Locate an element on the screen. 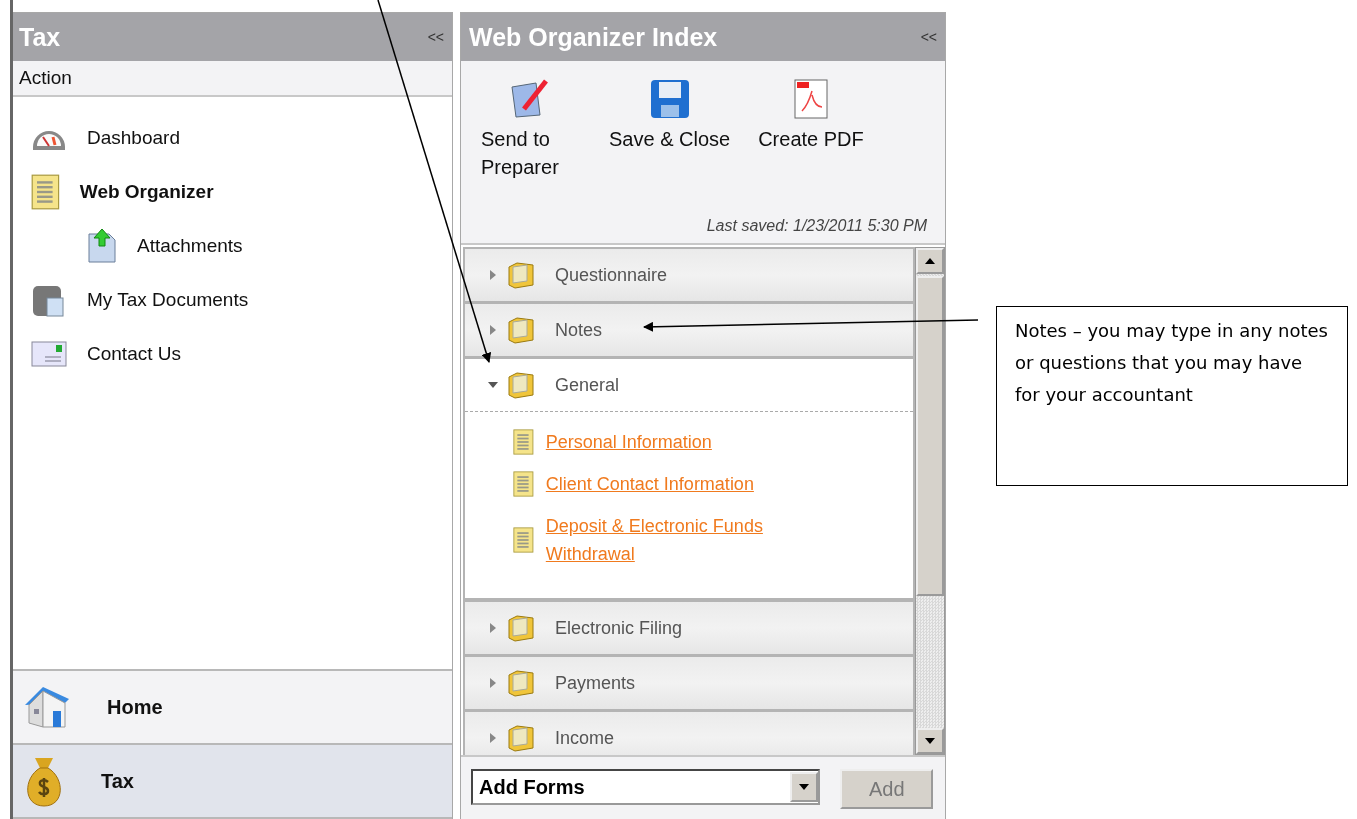  scroll-up-button is located at coordinates (930, 261).